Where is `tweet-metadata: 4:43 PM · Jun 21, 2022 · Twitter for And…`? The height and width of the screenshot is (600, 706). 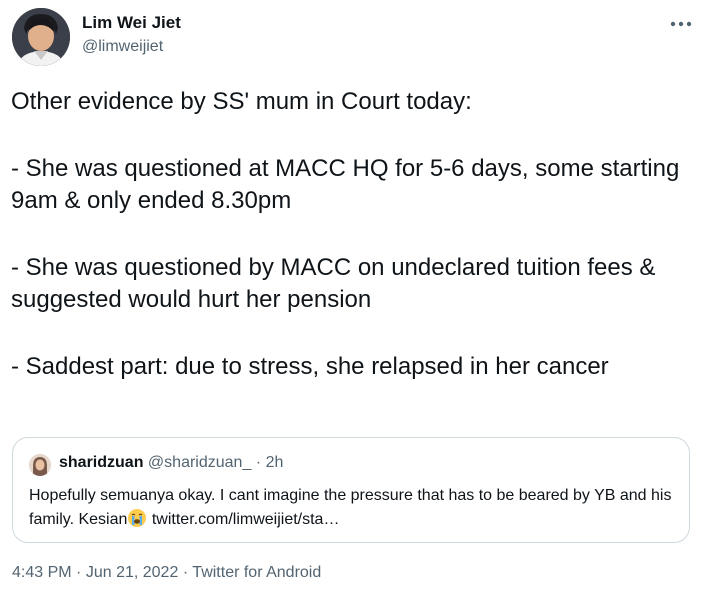 tweet-metadata: 4:43 PM · Jun 21, 2022 · Twitter for And… is located at coordinates (166, 573).